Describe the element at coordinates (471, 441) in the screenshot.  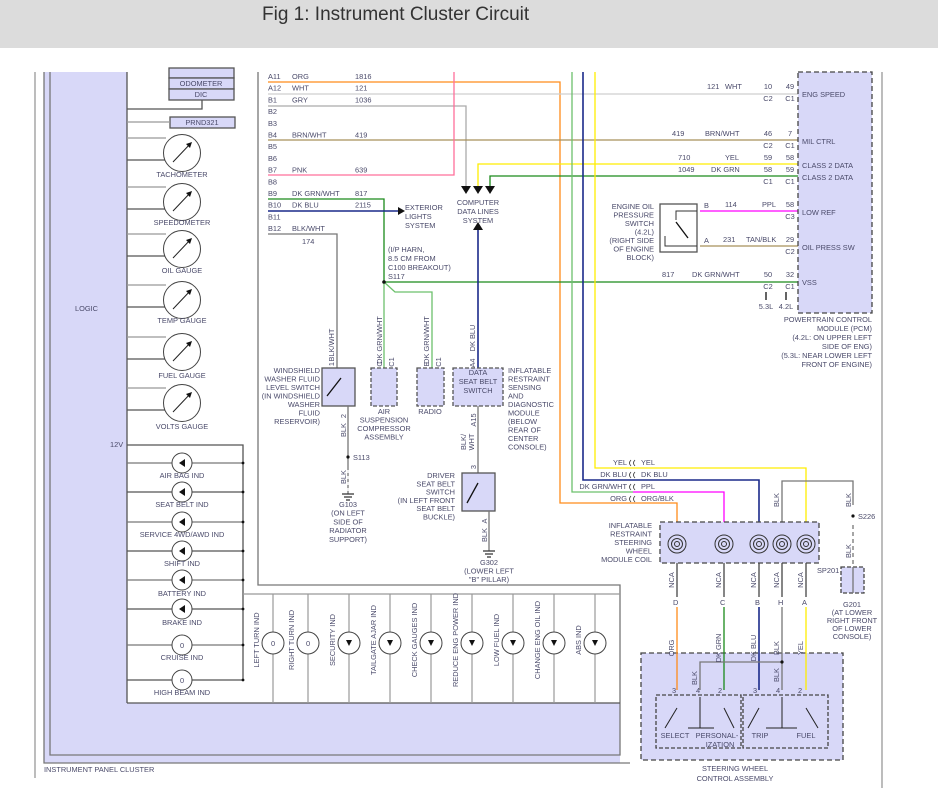
I see `wire-color: WHT` at that location.